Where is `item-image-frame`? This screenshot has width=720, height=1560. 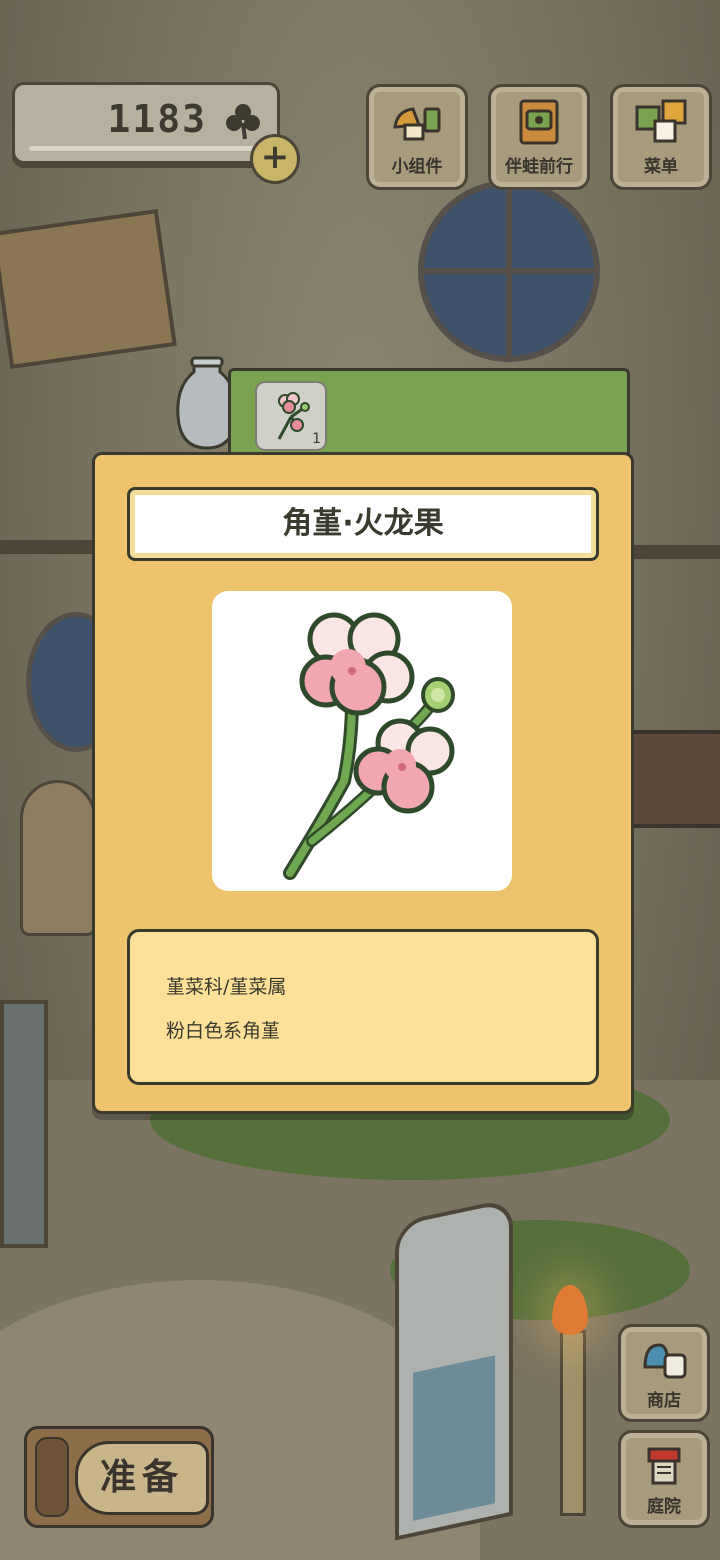 item-image-frame is located at coordinates (362, 741).